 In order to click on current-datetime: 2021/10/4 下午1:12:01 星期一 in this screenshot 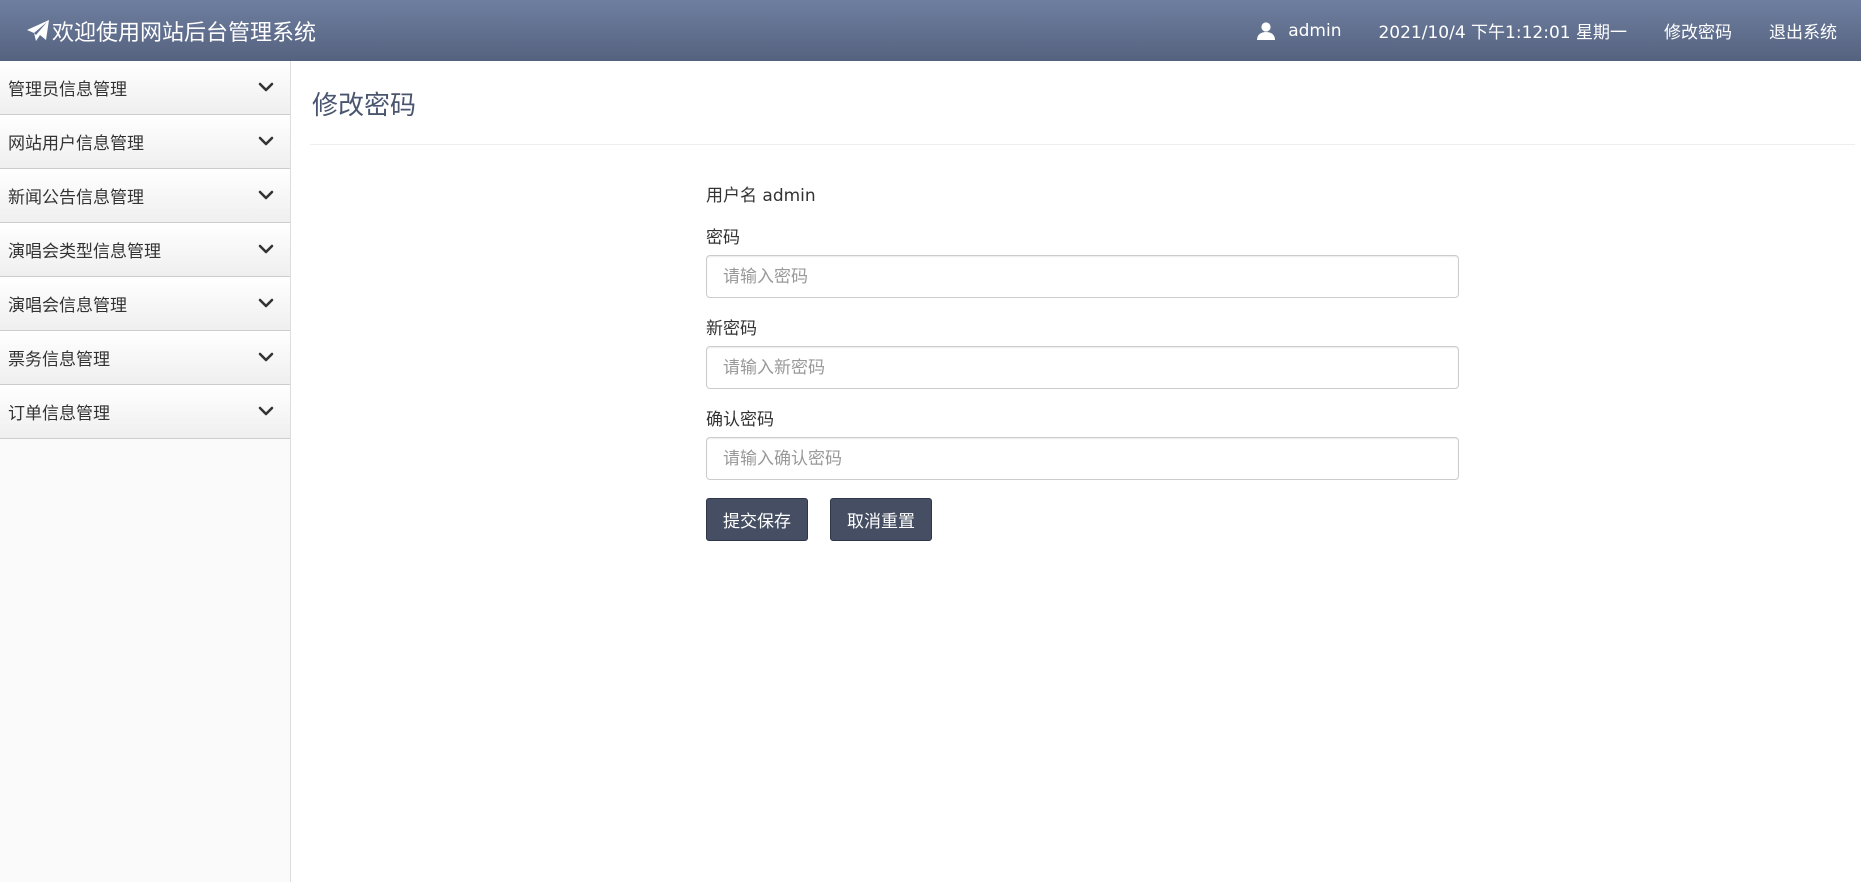, I will do `click(1502, 33)`.